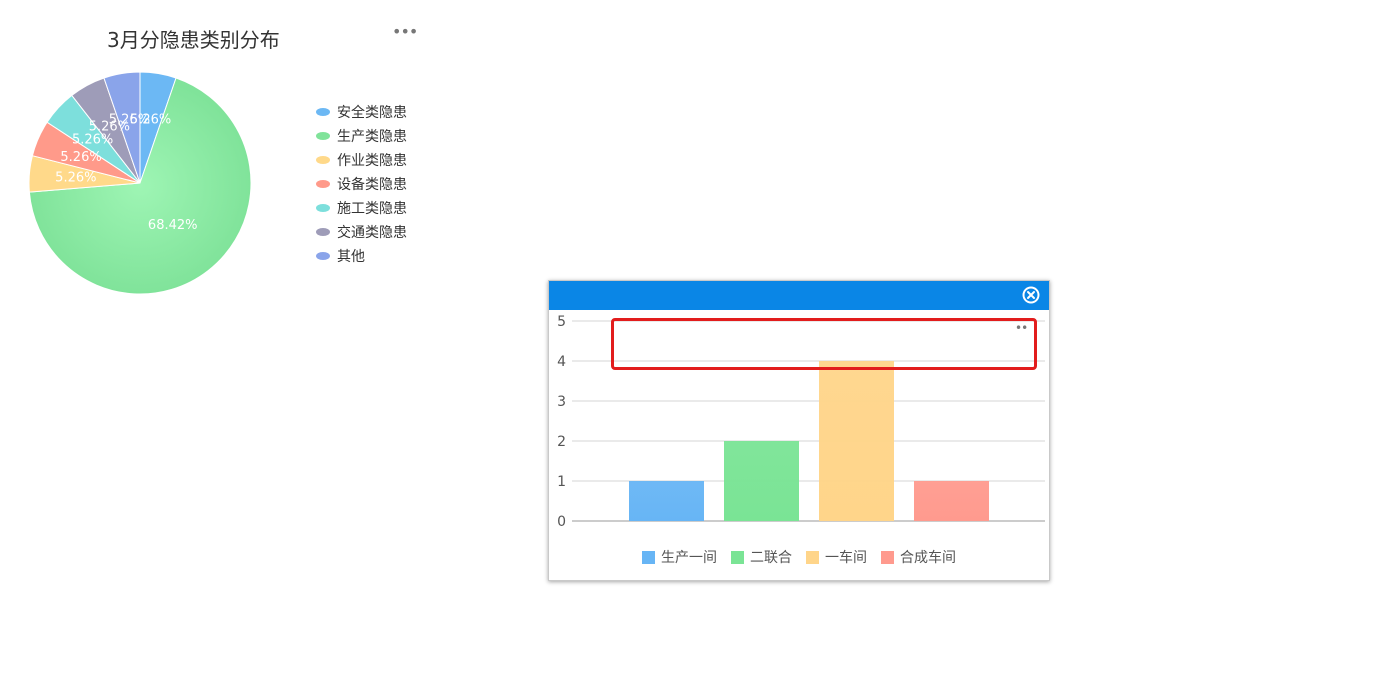  I want to click on legend-label: 施工类隐患, so click(372, 209).